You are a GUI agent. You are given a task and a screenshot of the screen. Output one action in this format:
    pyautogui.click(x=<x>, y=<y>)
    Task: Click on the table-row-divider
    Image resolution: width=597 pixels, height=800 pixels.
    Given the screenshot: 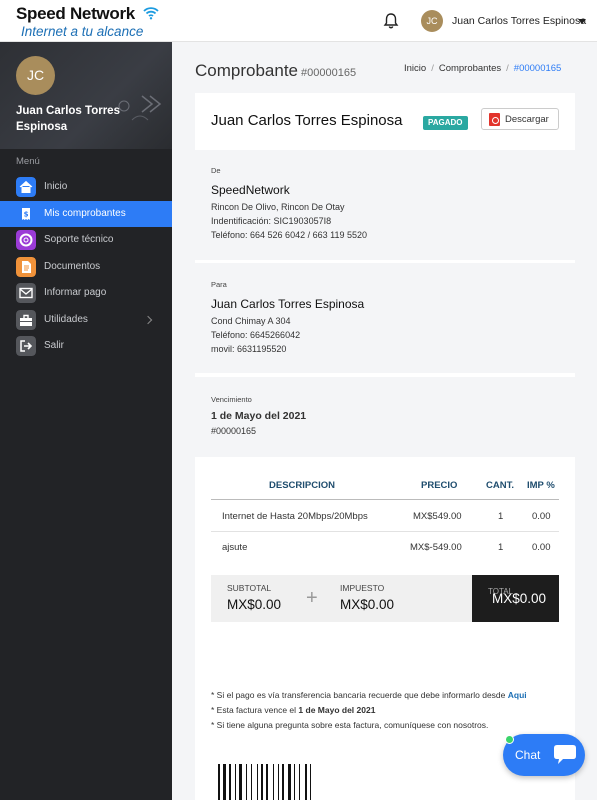 What is the action you would take?
    pyautogui.click(x=385, y=531)
    